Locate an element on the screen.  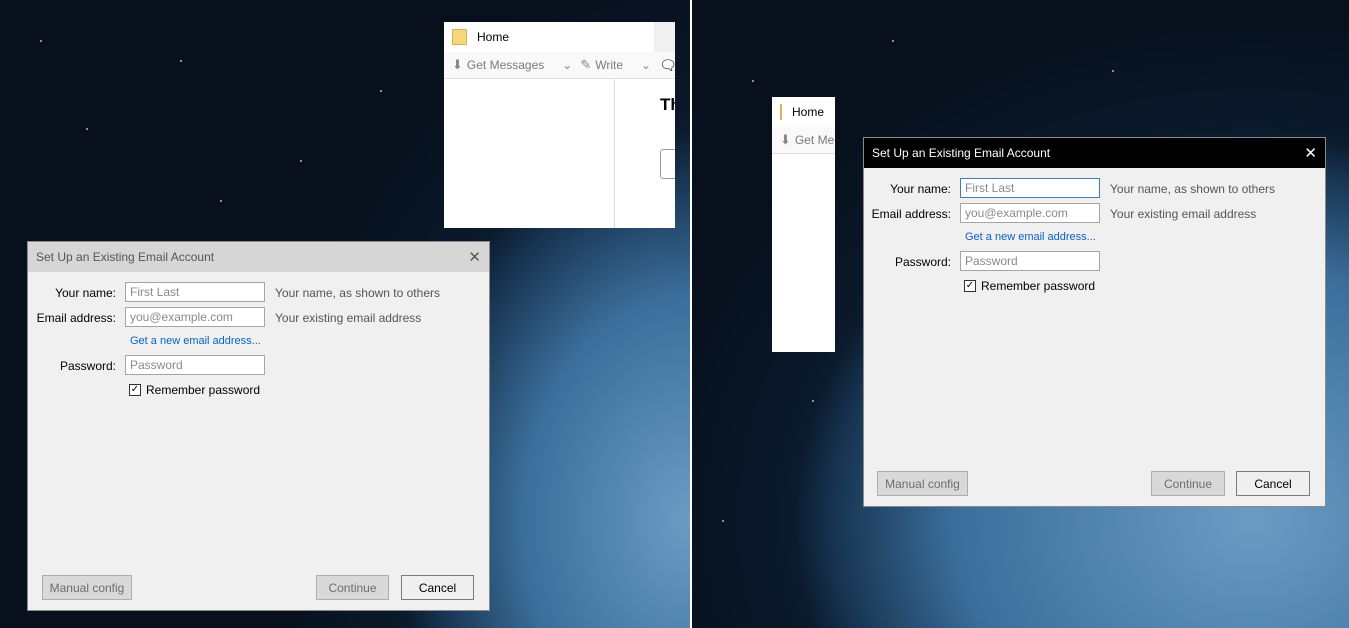
pencil-icon: ✎ is located at coordinates (586, 64).